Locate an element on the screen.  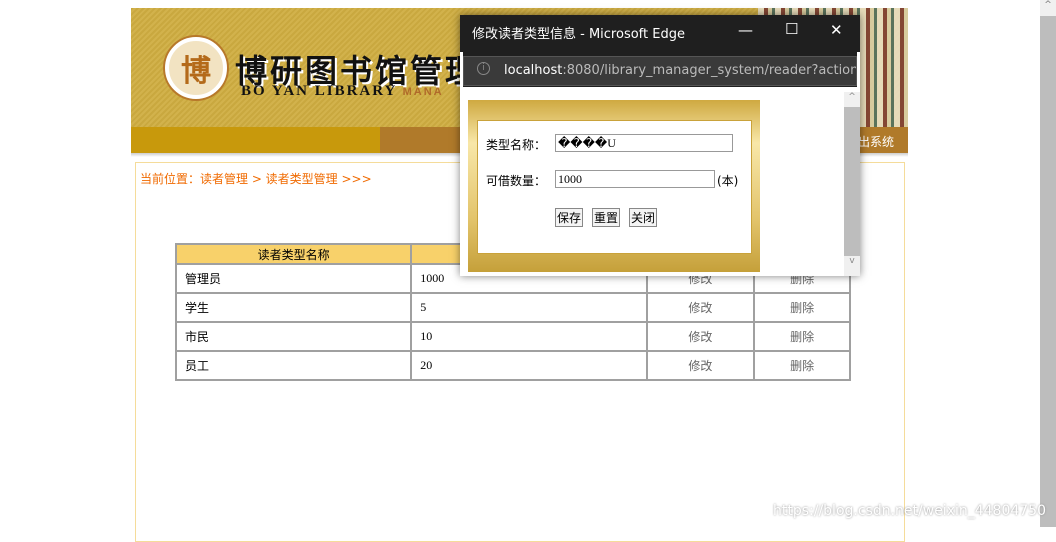
title-en-main: BO YAN LIBRARY is located at coordinates (319, 91).